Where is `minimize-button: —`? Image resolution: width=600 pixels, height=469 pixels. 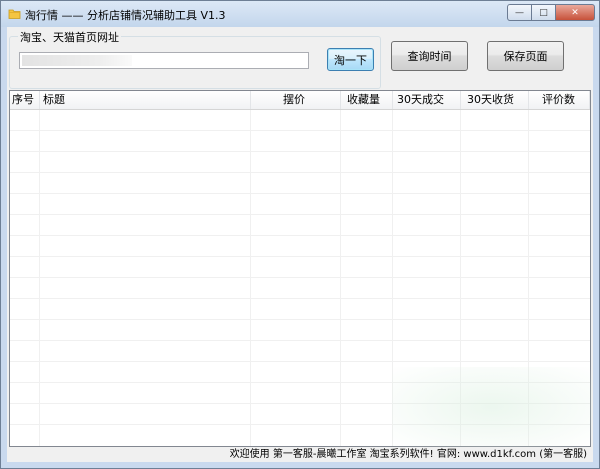
minimize-button: — is located at coordinates (519, 12).